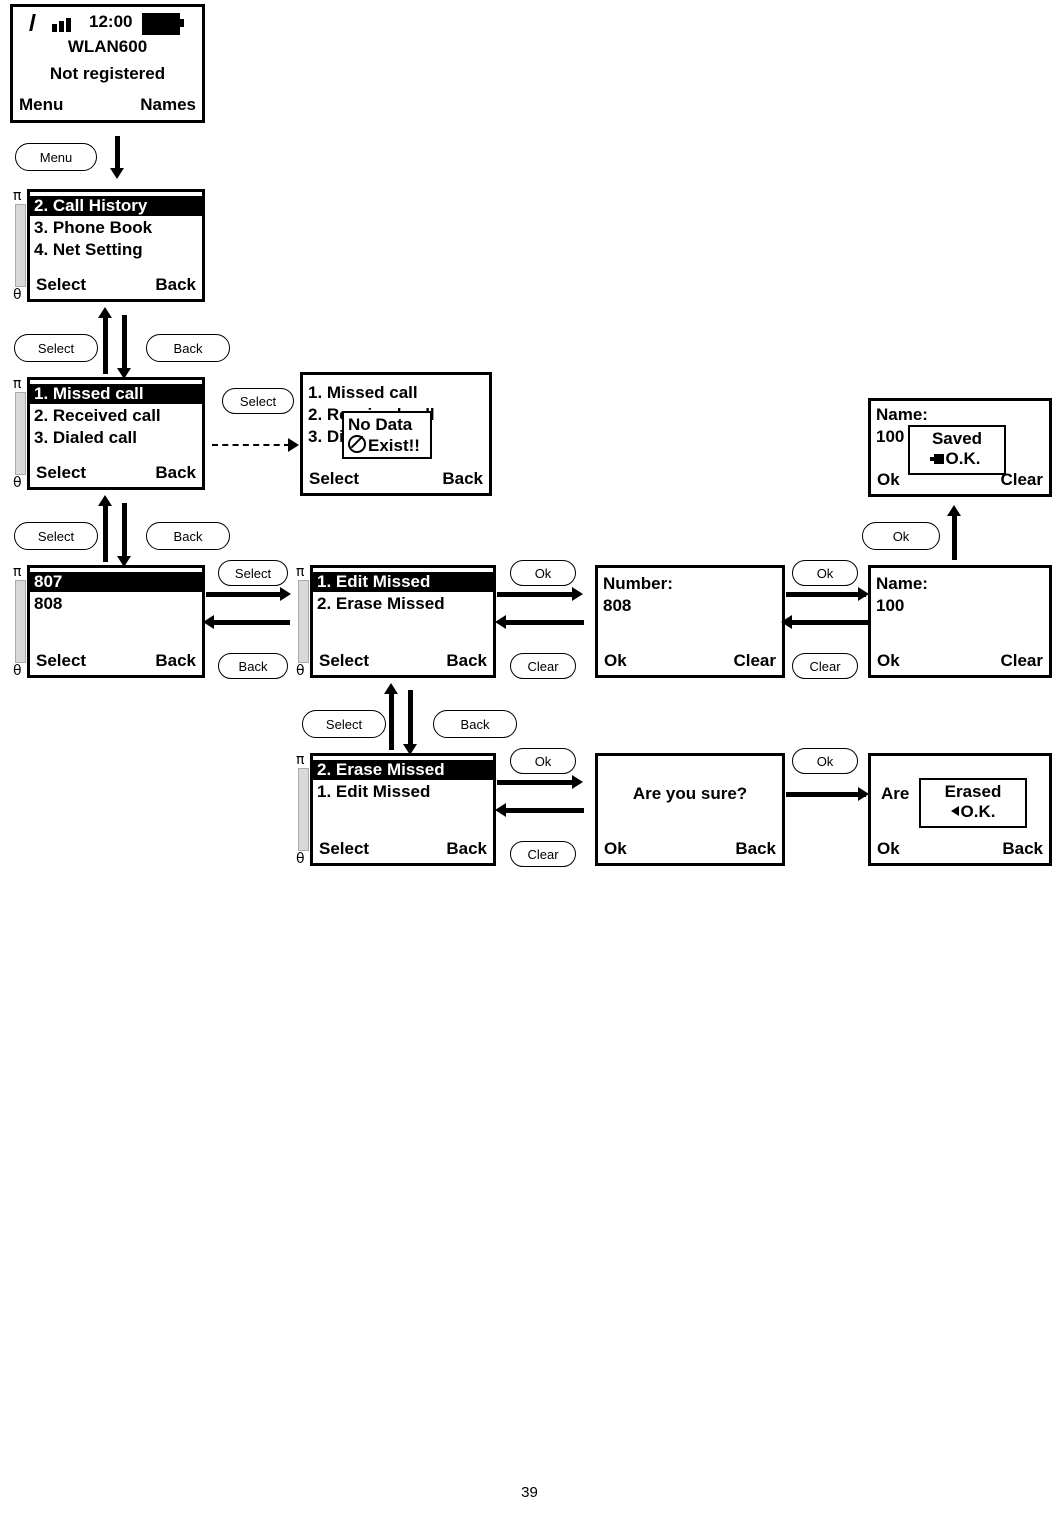 The image size is (1059, 1519). Describe the element at coordinates (188, 536) in the screenshot. I see `key-back-2: Back` at that location.